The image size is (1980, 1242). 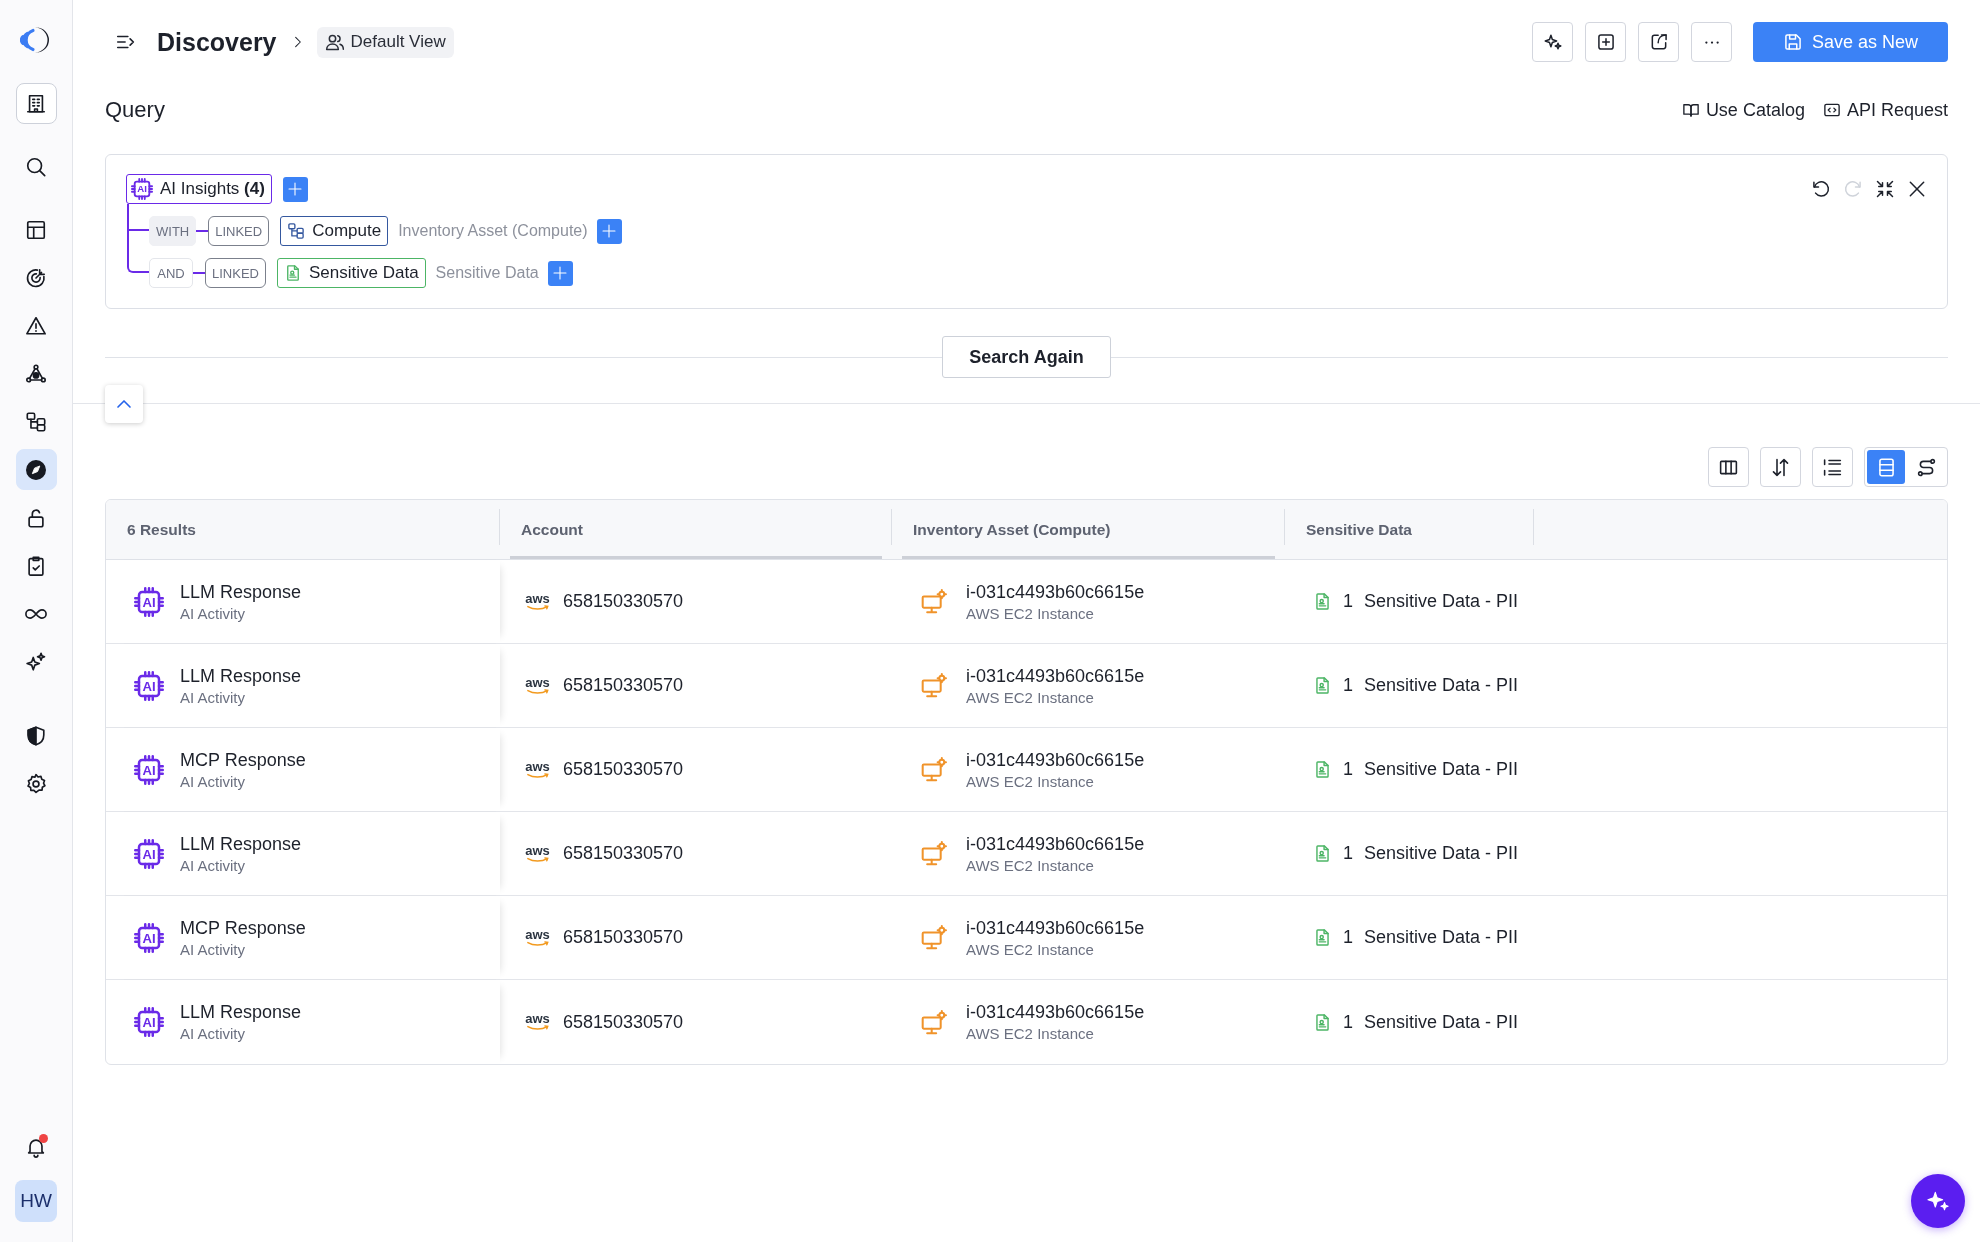 I want to click on entity-chip: Sensitive Data, so click(x=351, y=273).